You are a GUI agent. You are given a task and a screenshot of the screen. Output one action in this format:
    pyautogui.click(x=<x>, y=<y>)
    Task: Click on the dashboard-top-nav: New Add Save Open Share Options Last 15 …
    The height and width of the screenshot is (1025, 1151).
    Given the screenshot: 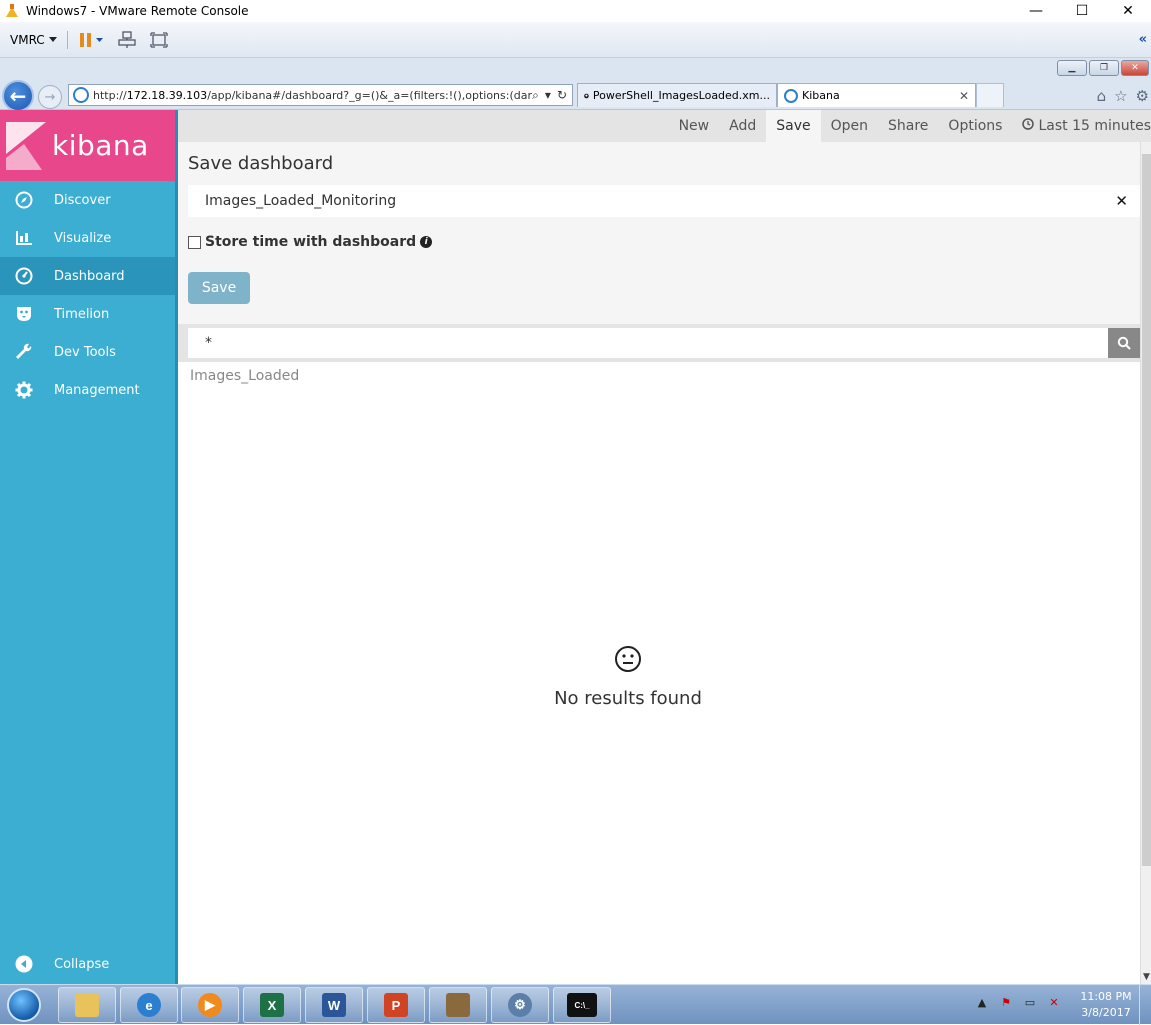 What is the action you would take?
    pyautogui.click(x=664, y=126)
    